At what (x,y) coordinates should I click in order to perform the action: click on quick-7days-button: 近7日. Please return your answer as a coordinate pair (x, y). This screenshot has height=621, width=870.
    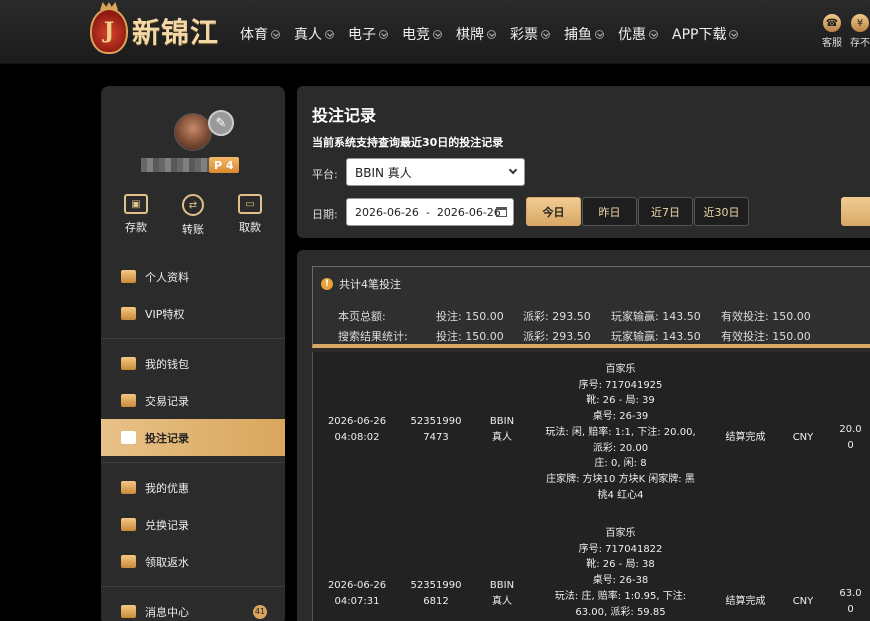
    Looking at the image, I should click on (665, 211).